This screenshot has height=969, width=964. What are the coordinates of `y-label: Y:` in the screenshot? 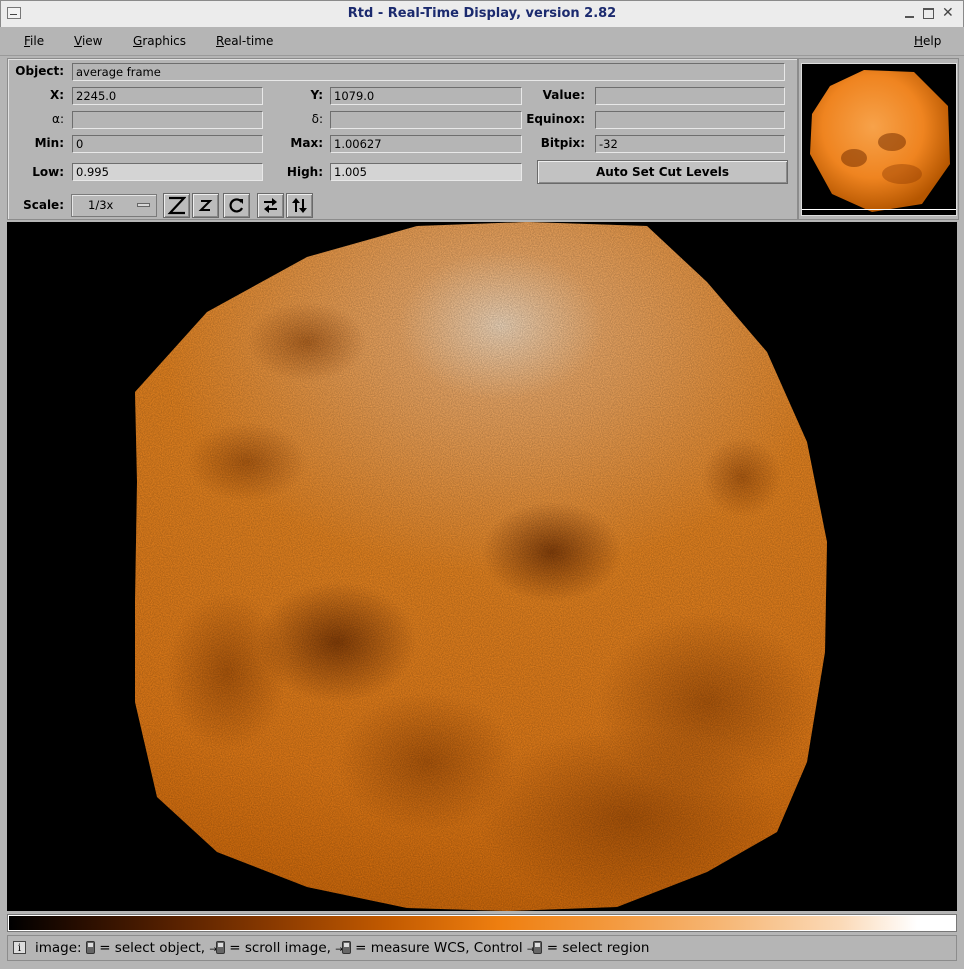 It's located at (316, 95).